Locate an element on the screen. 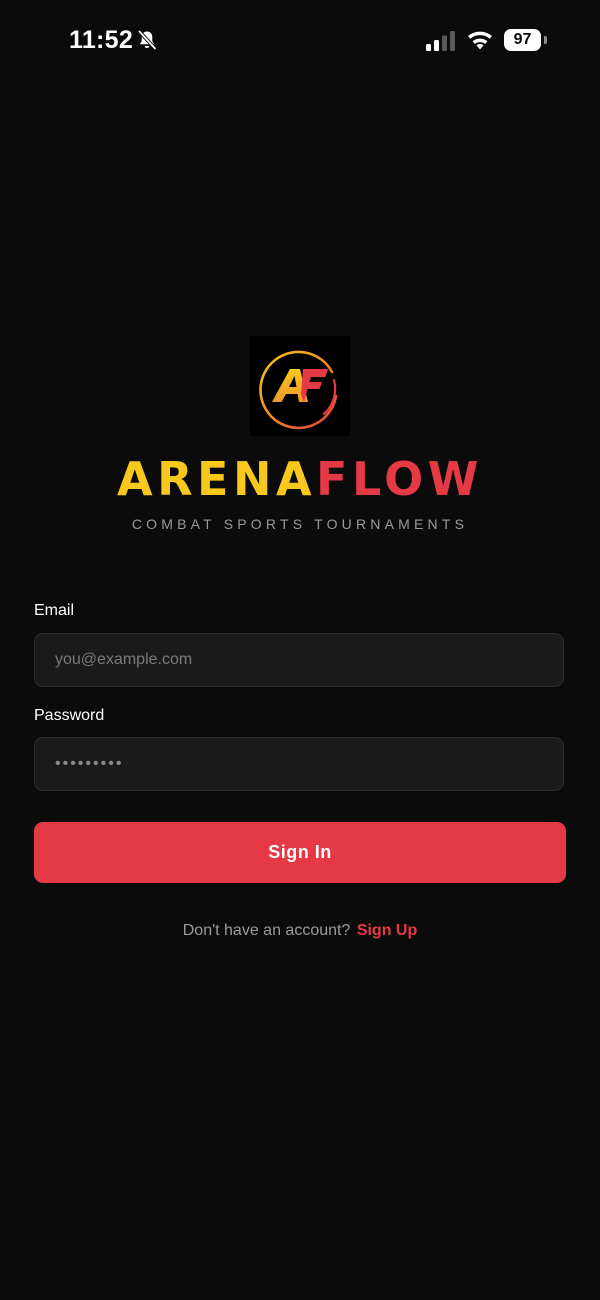 The width and height of the screenshot is (600, 1300). brand-name: ARENAFLOW is located at coordinates (300, 479).